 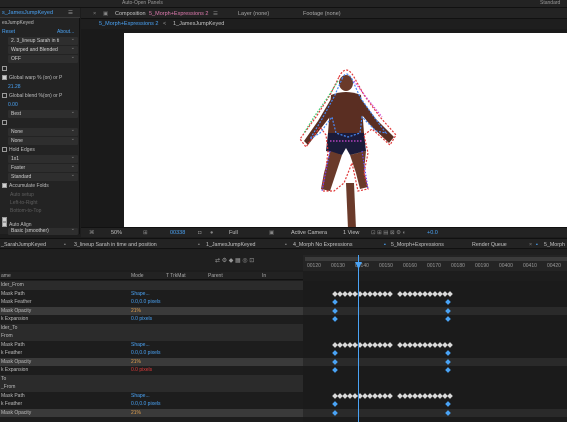 What do you see at coordinates (4, 225) in the screenshot?
I see `auto-align-checkbox` at bounding box center [4, 225].